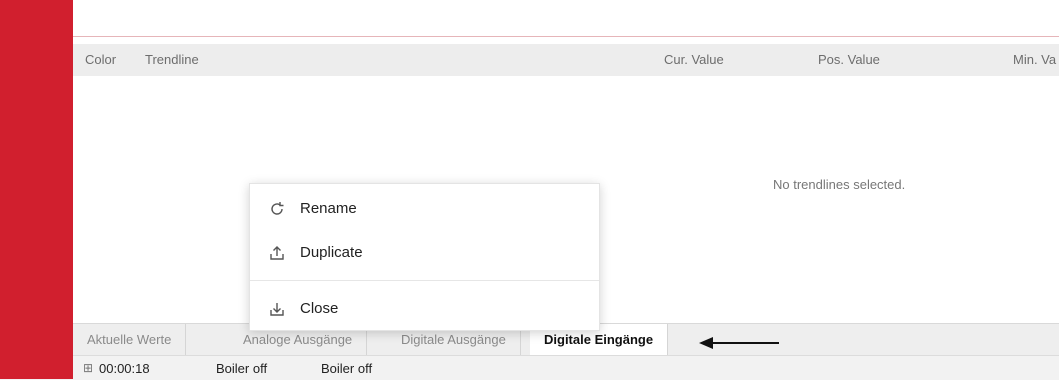 This screenshot has width=1059, height=380. I want to click on column-min-value: Min. Va, so click(1034, 59).